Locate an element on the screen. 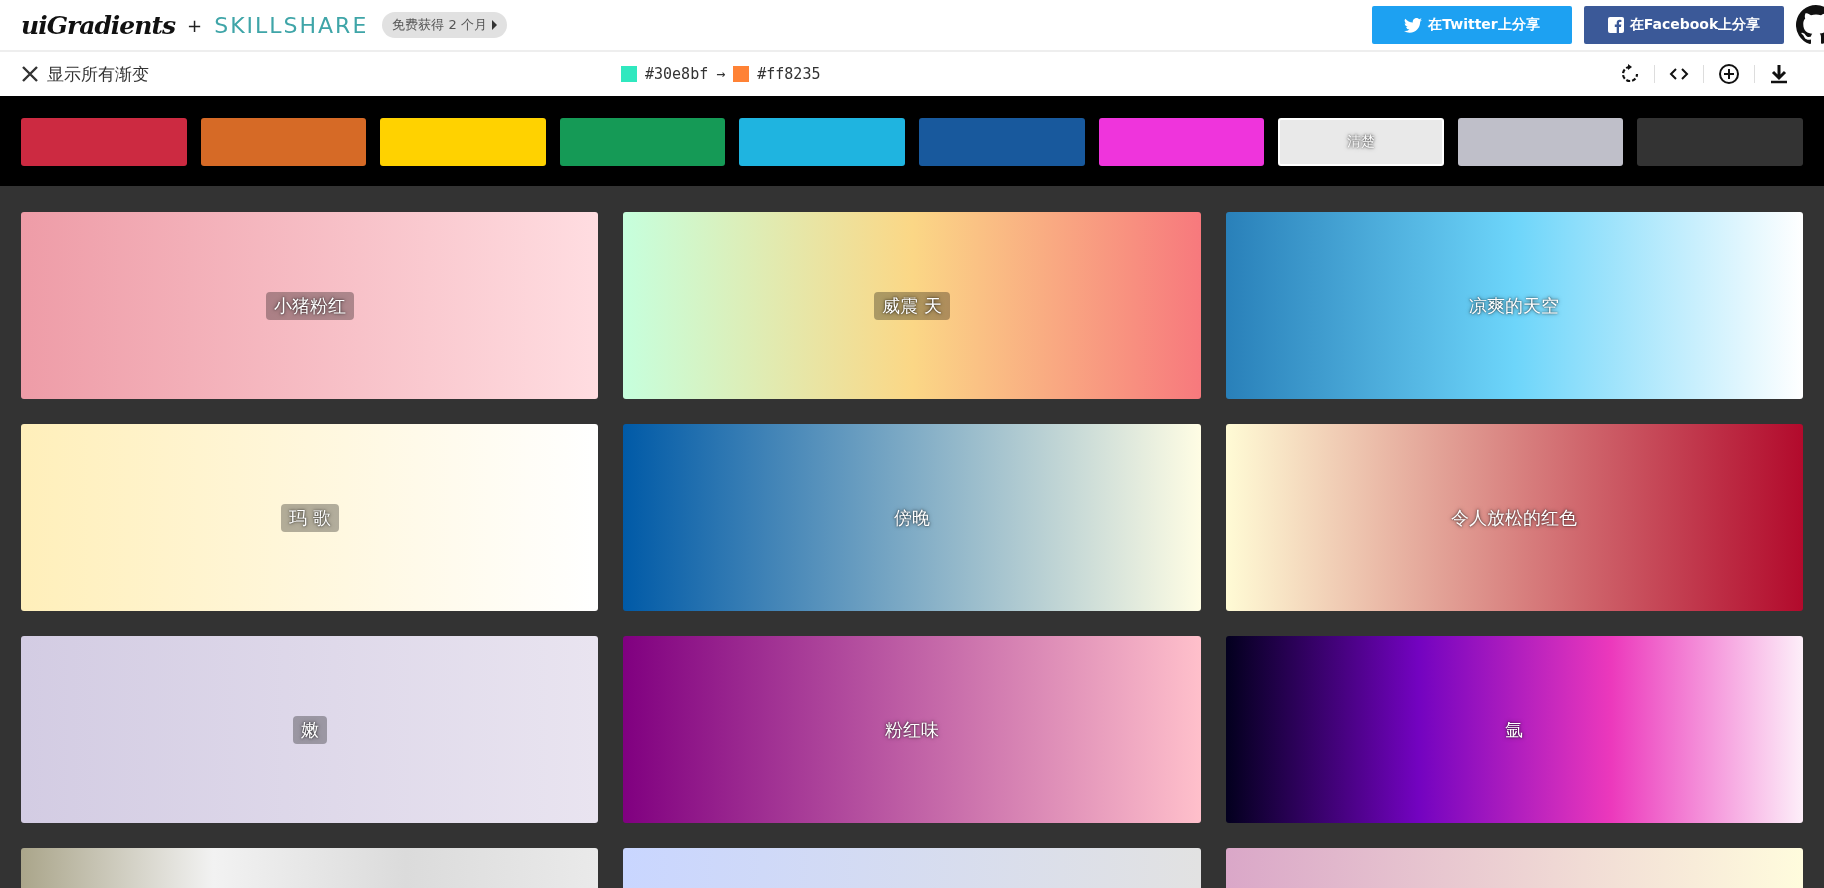  plus-sign: + is located at coordinates (195, 25).